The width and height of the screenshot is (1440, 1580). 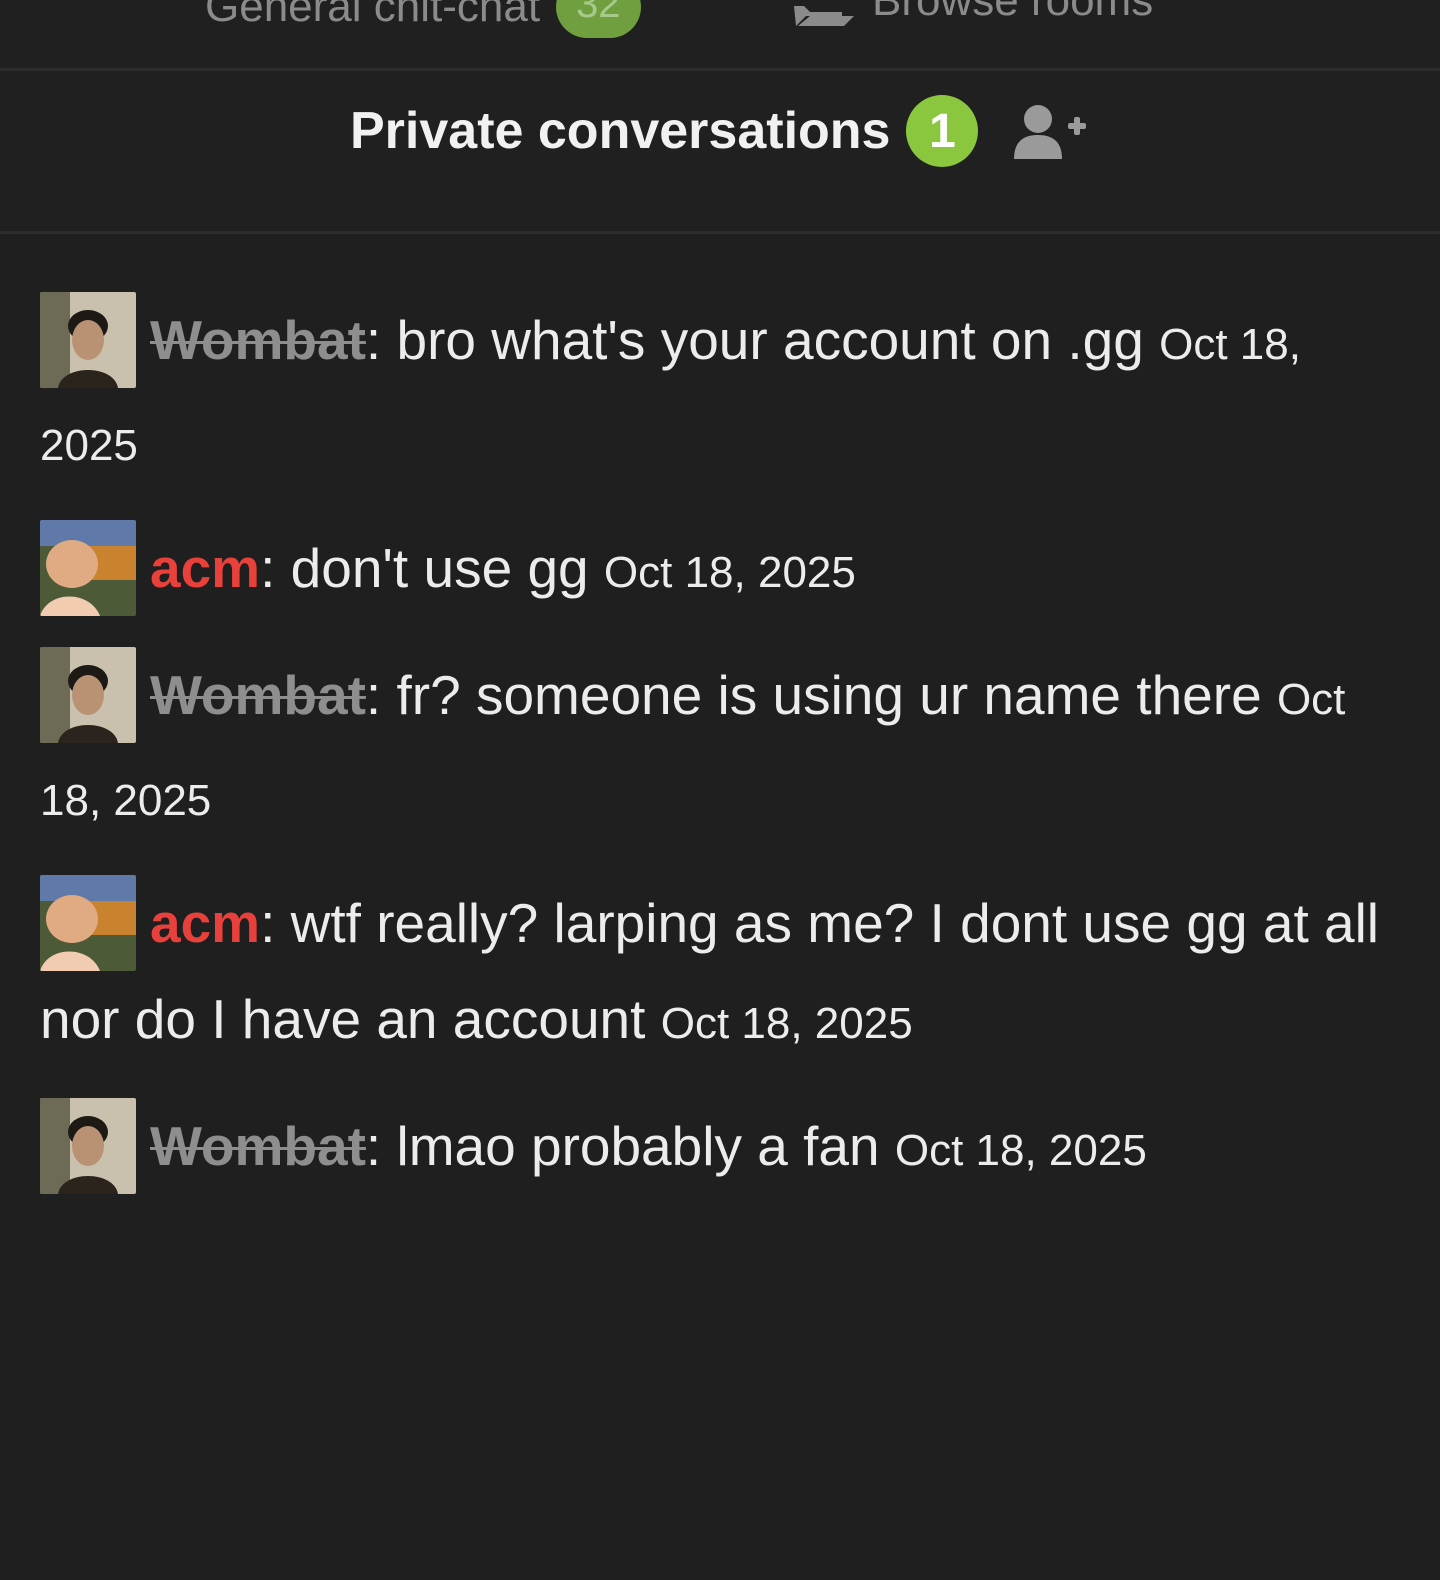 I want to click on tab-browse-label: Browse rooms, so click(x=1013, y=12).